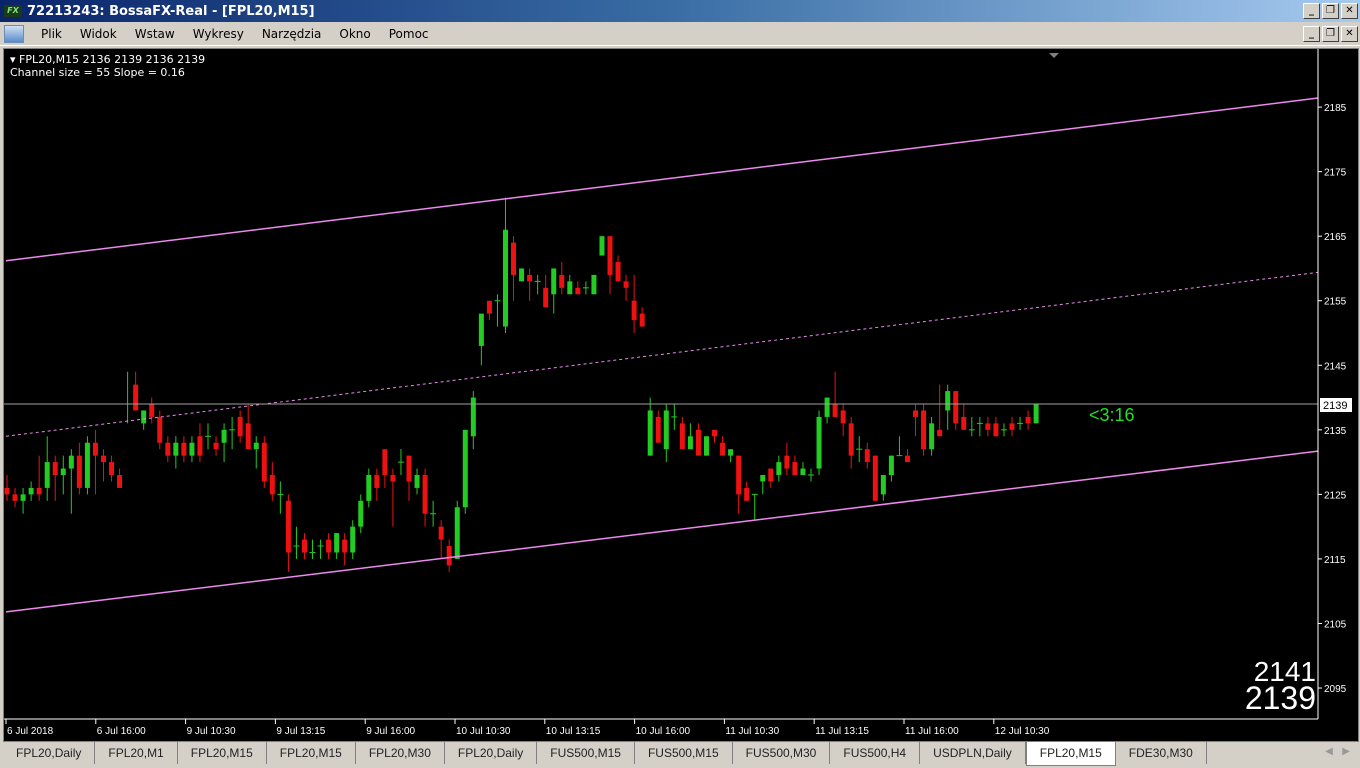 Image resolution: width=1360 pixels, height=768 pixels. What do you see at coordinates (1335, 237) in the screenshot?
I see `y-tick-label: 2165` at bounding box center [1335, 237].